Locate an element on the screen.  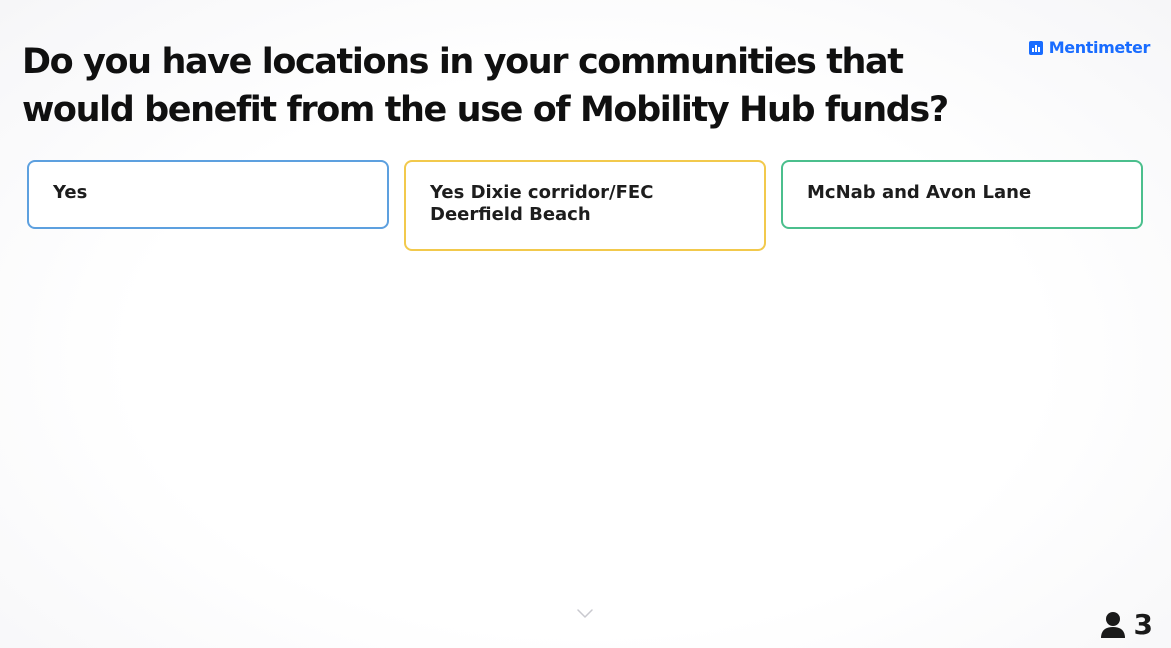
response-card: Yes is located at coordinates (208, 194).